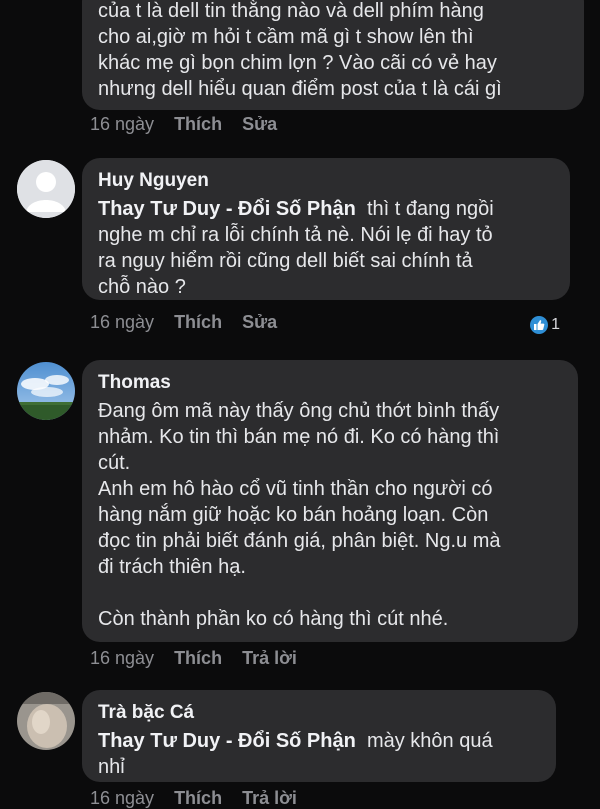  I want to click on comment-author: Thomas, so click(330, 383).